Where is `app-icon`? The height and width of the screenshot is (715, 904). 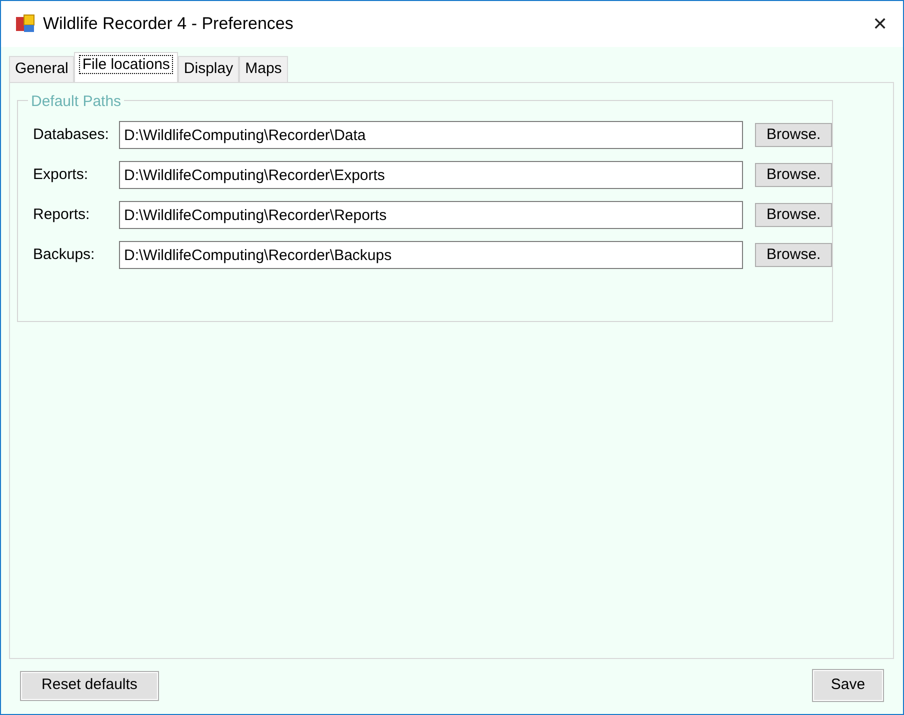
app-icon is located at coordinates (25, 24).